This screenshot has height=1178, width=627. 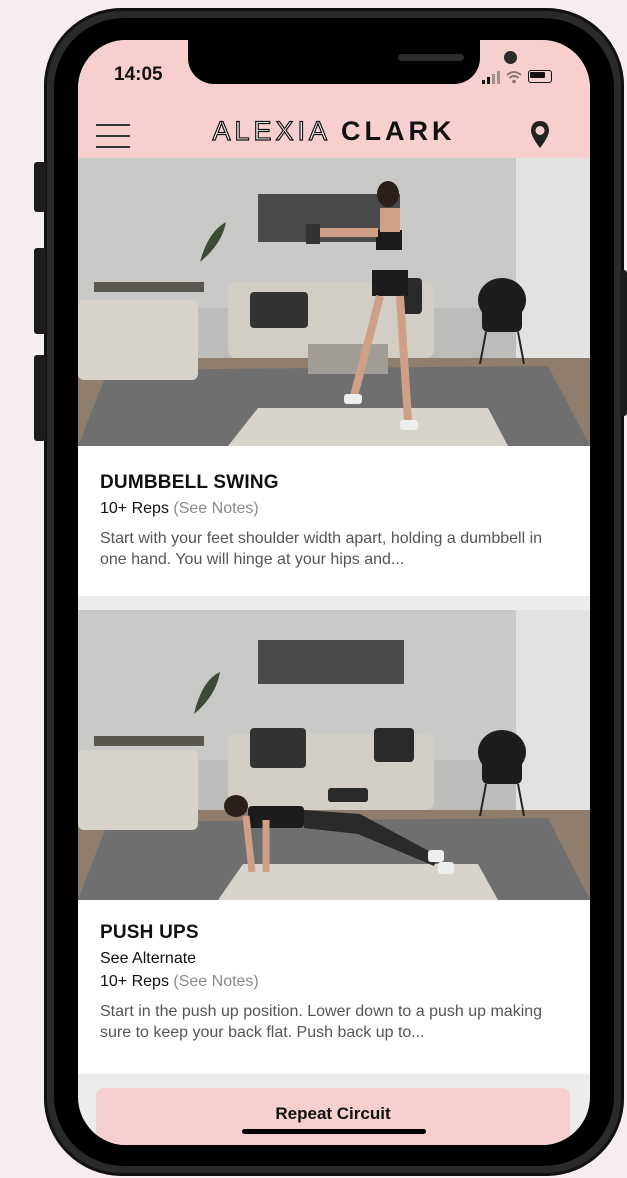 I want to click on repeat-circuit-button: Repeat Circuit, so click(x=333, y=1116).